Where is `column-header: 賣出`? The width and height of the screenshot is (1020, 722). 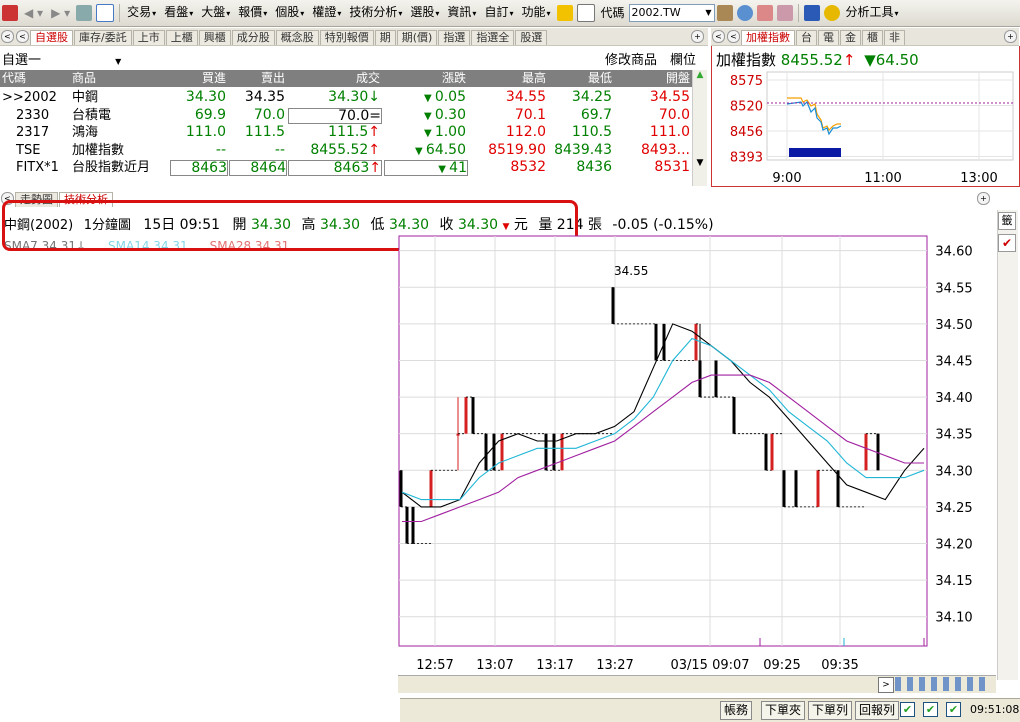
column-header: 賣出 is located at coordinates (257, 78).